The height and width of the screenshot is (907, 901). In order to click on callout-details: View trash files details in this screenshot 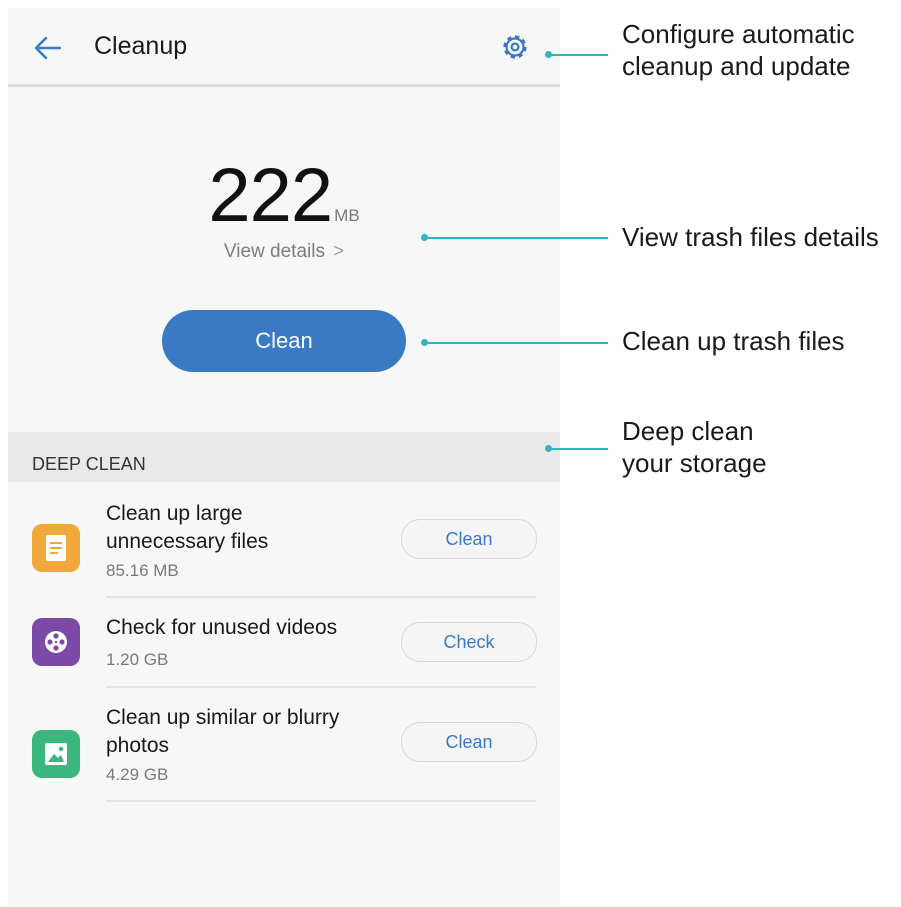, I will do `click(750, 237)`.